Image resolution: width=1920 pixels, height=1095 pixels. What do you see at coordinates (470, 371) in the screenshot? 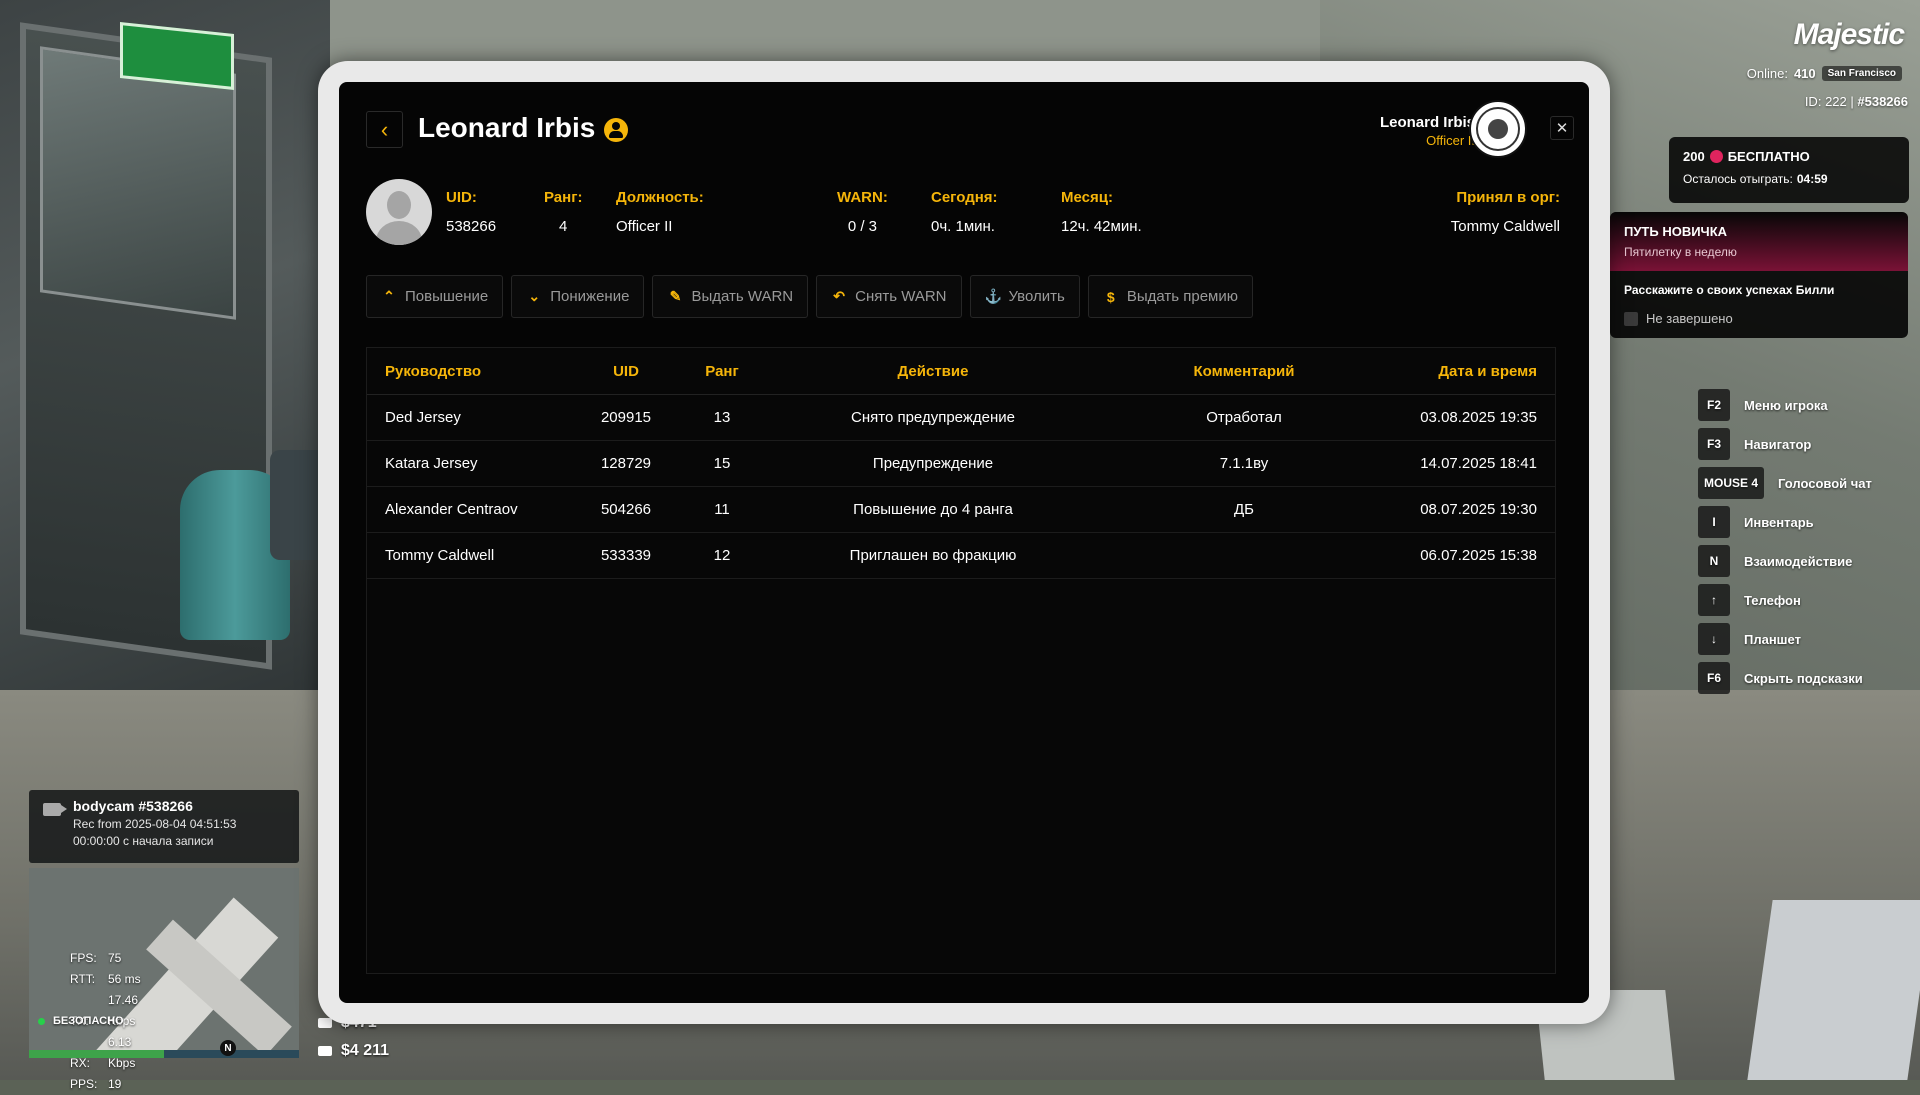
I see `col-leader: Руководство` at bounding box center [470, 371].